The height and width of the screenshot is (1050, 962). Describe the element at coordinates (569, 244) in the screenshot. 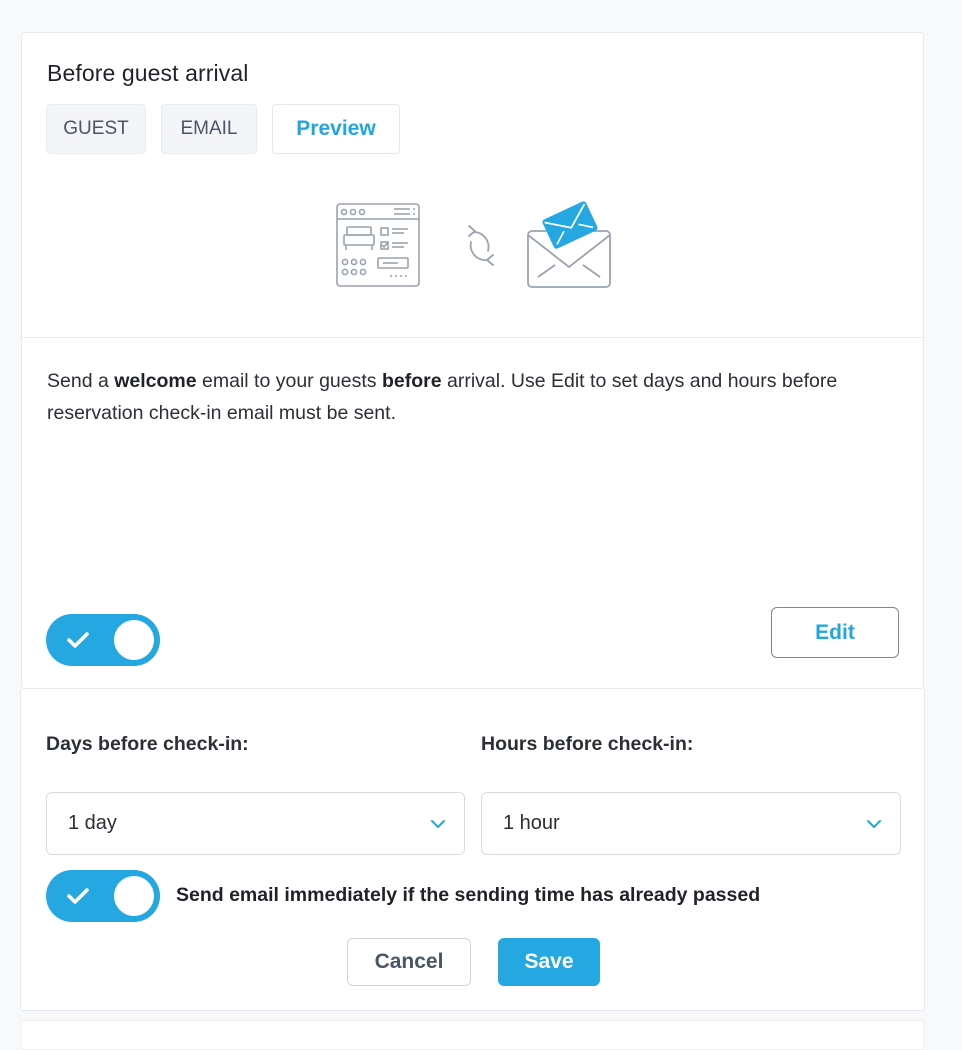

I see `envelope-icon` at that location.